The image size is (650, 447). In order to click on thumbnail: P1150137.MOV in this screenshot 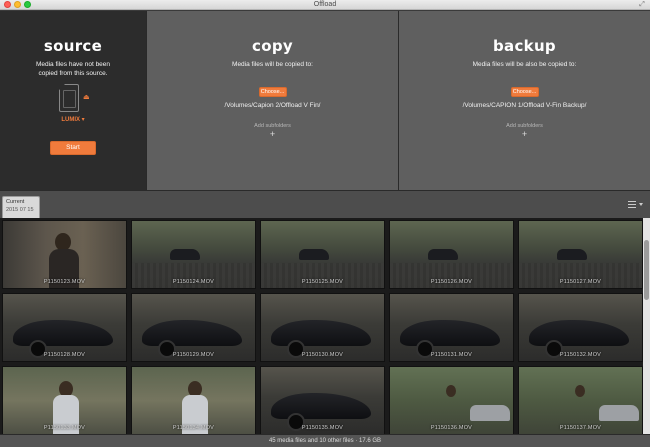, I will do `click(580, 400)`.